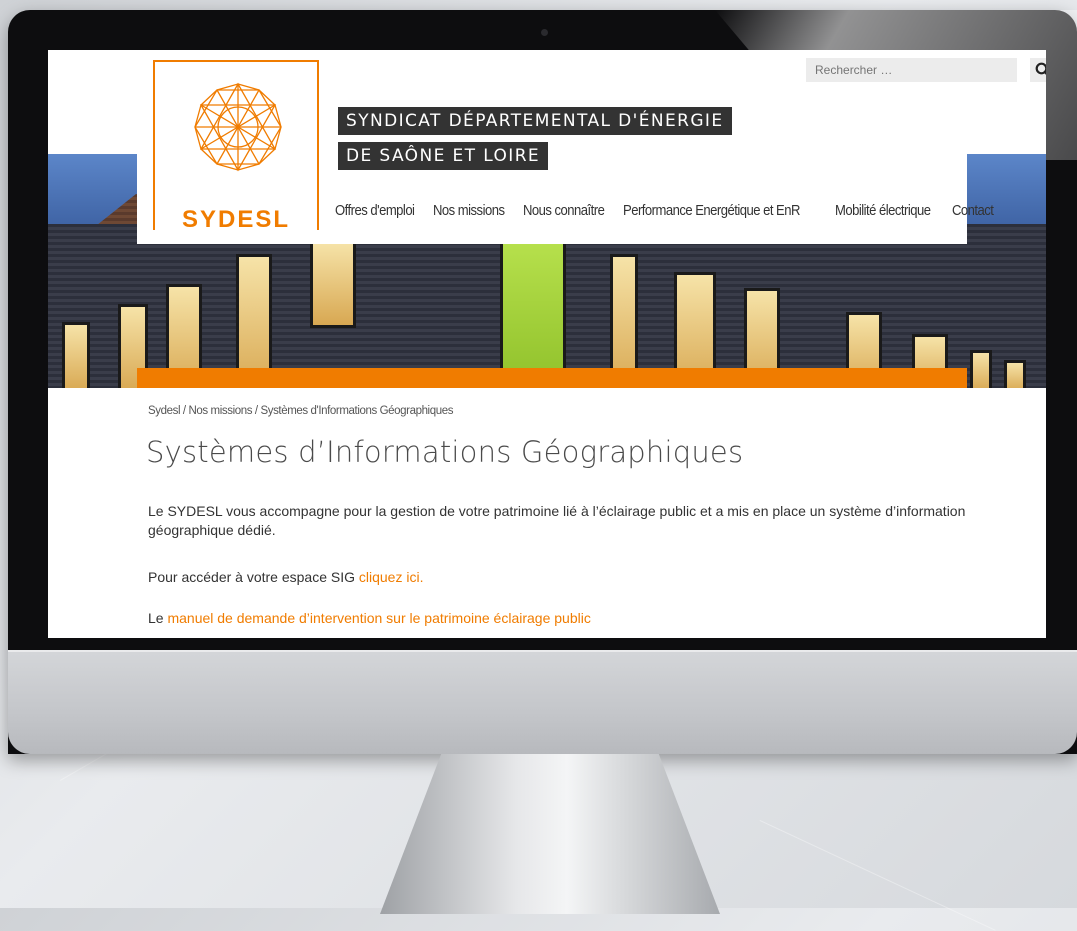 This screenshot has height=931, width=1077. What do you see at coordinates (883, 210) in the screenshot?
I see `nav-item-mobilite-electrique: Mobilité électrique` at bounding box center [883, 210].